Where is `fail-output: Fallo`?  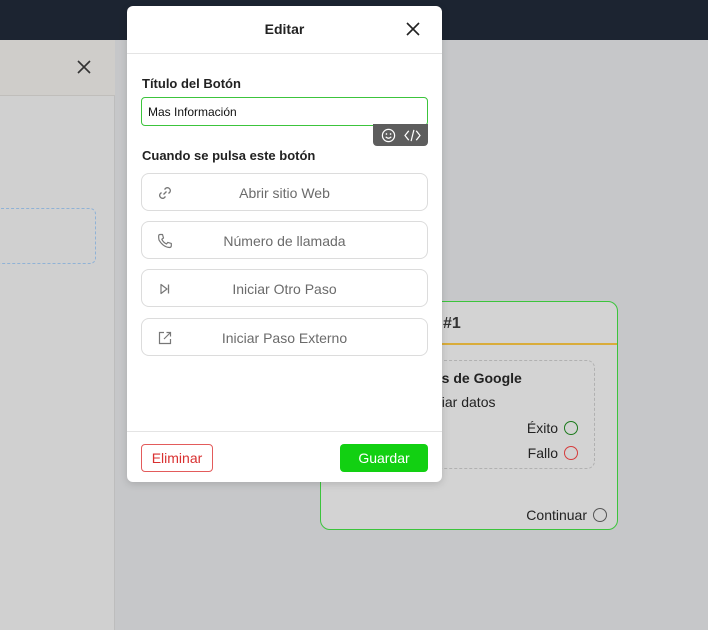
fail-output: Fallo is located at coordinates (553, 453).